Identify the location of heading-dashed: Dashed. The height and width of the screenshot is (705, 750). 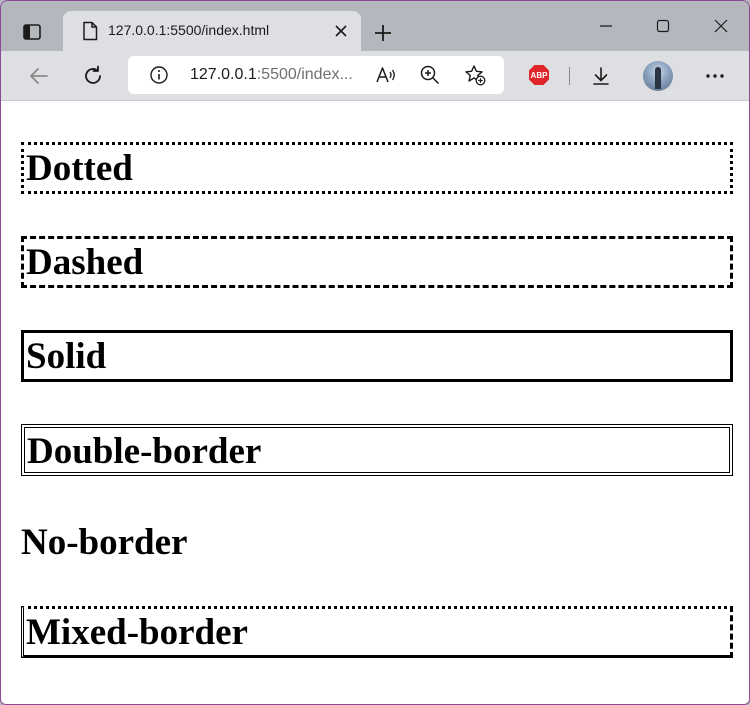
(377, 262).